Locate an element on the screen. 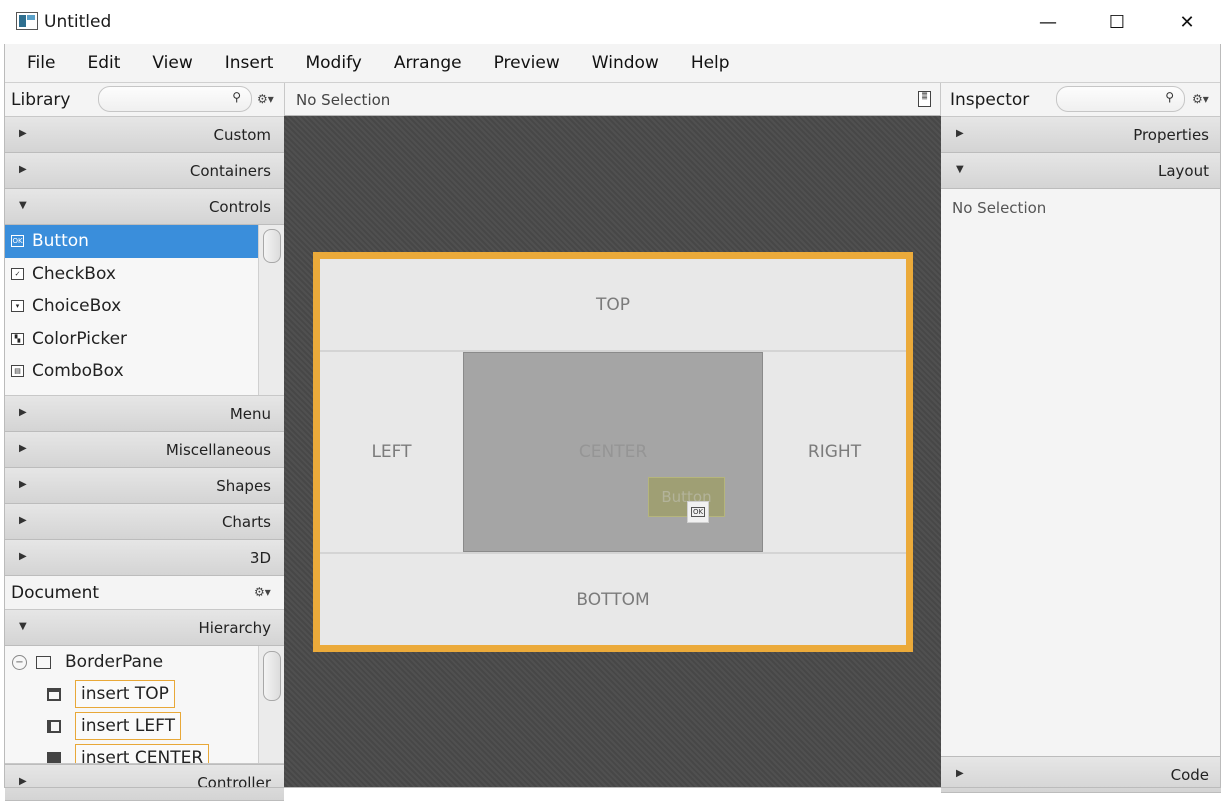 The image size is (1225, 801). section-label: Hierarchy is located at coordinates (234, 628).